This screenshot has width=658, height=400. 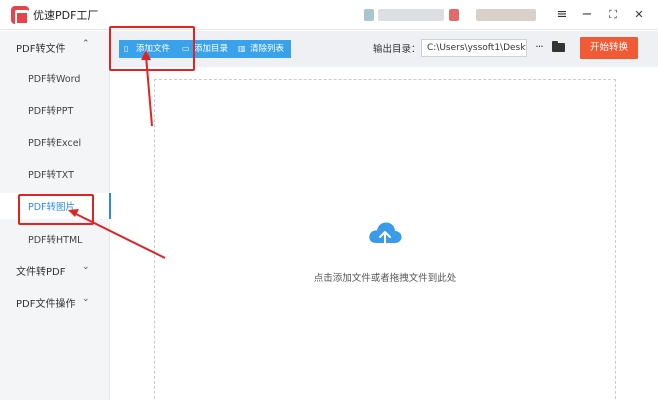 What do you see at coordinates (242, 48) in the screenshot?
I see `trash-icon: ▥` at bounding box center [242, 48].